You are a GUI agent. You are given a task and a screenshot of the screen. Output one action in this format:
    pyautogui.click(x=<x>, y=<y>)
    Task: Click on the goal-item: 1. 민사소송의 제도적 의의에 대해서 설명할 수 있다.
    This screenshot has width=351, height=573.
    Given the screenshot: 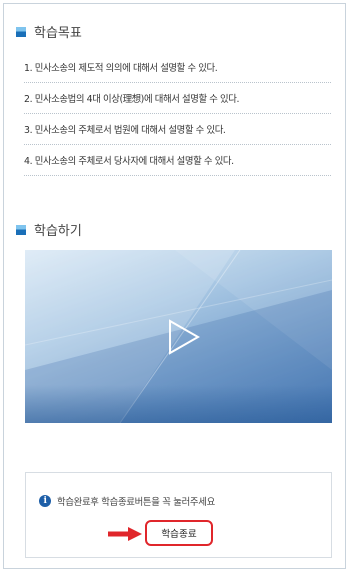 What is the action you would take?
    pyautogui.click(x=177, y=67)
    